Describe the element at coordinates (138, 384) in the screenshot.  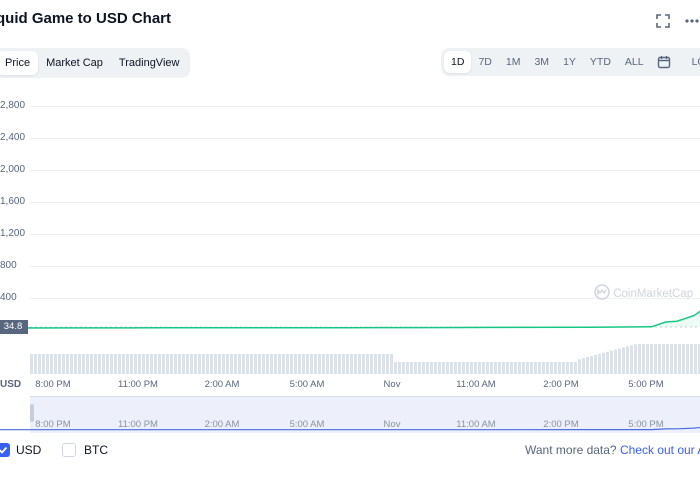
I see `x-tick-label: 11:00 PM` at that location.